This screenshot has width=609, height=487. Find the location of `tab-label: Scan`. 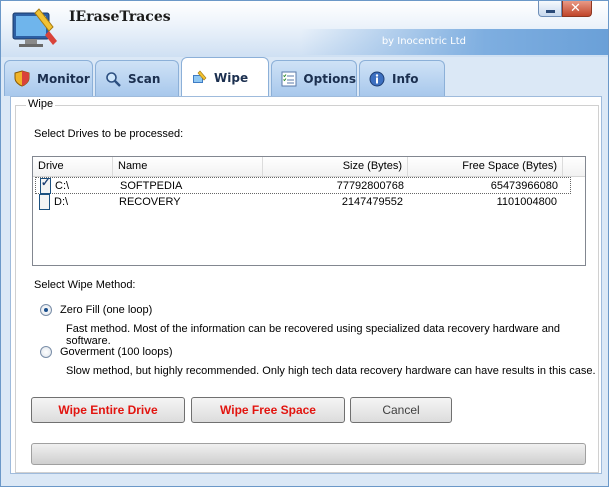

tab-label: Scan is located at coordinates (144, 78).